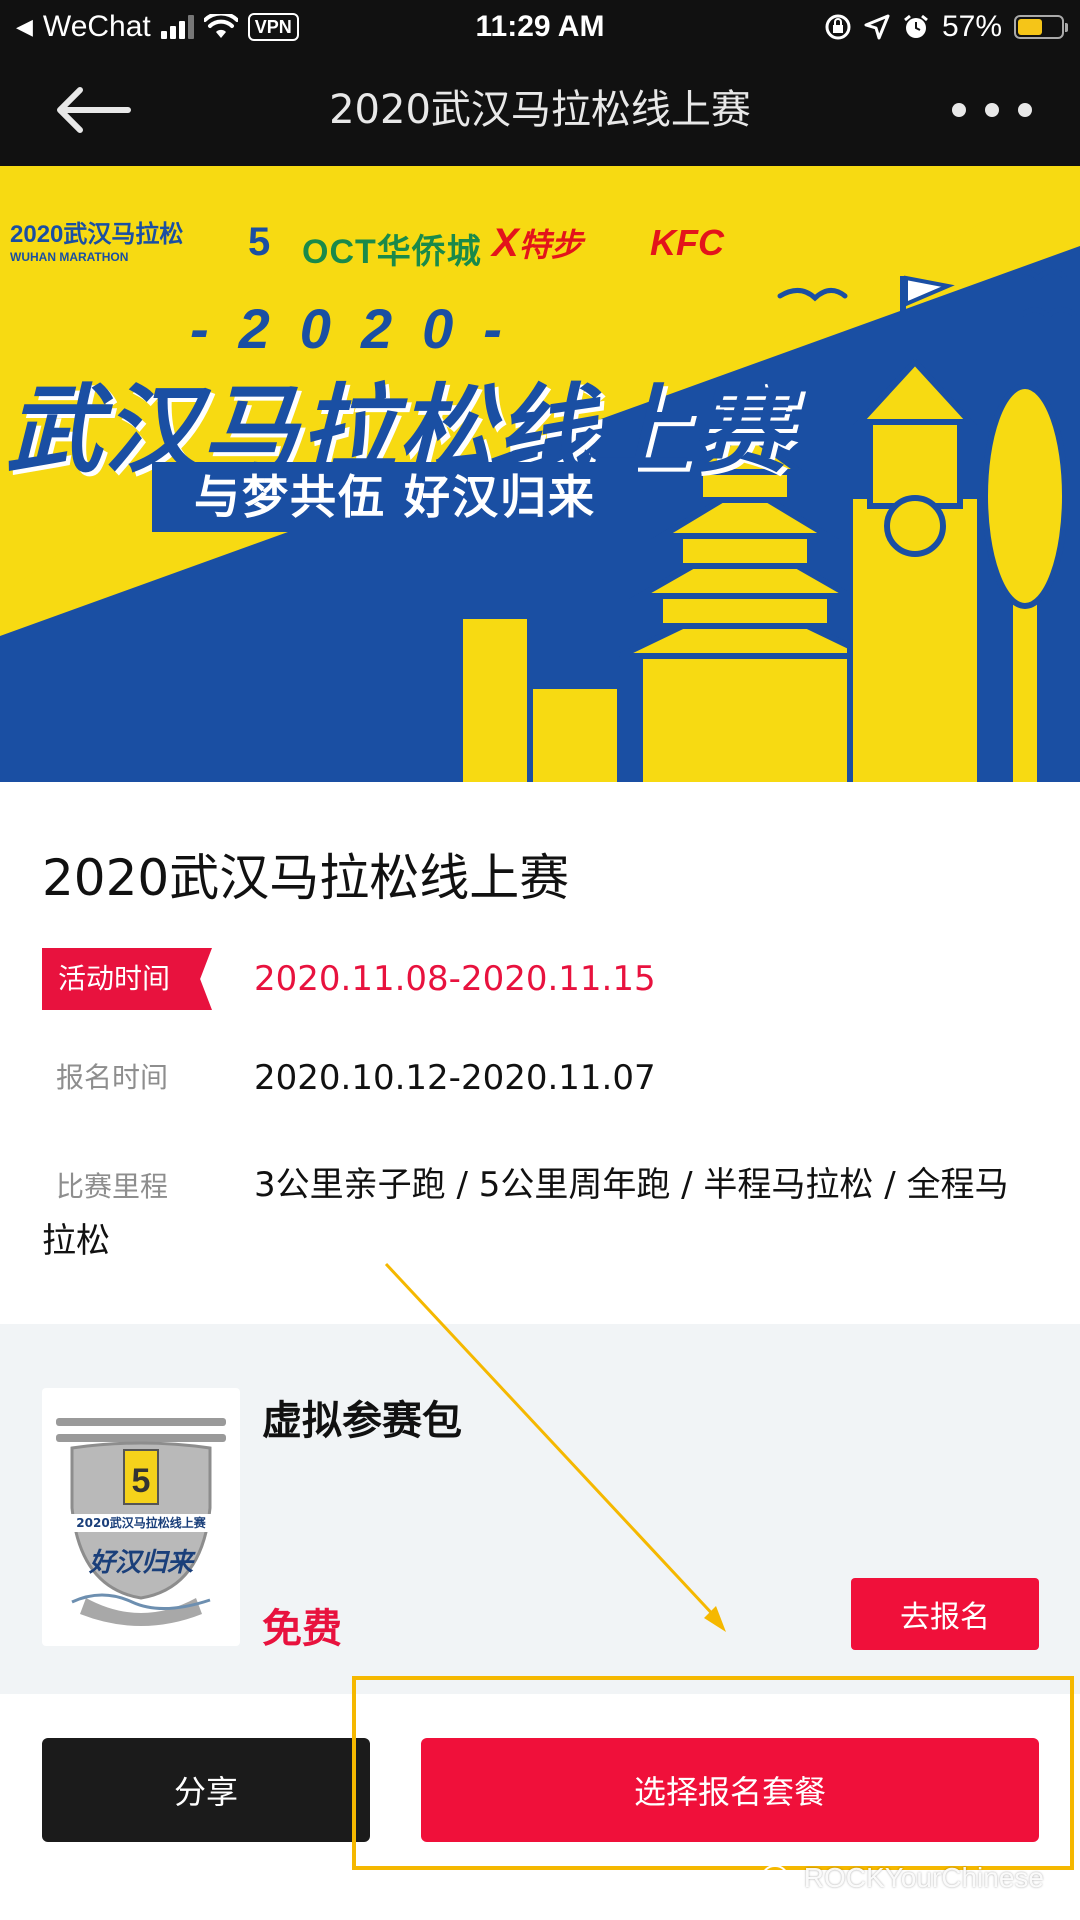 This screenshot has width=1080, height=1920. Describe the element at coordinates (945, 1614) in the screenshot. I see `register-button: 去报名` at that location.